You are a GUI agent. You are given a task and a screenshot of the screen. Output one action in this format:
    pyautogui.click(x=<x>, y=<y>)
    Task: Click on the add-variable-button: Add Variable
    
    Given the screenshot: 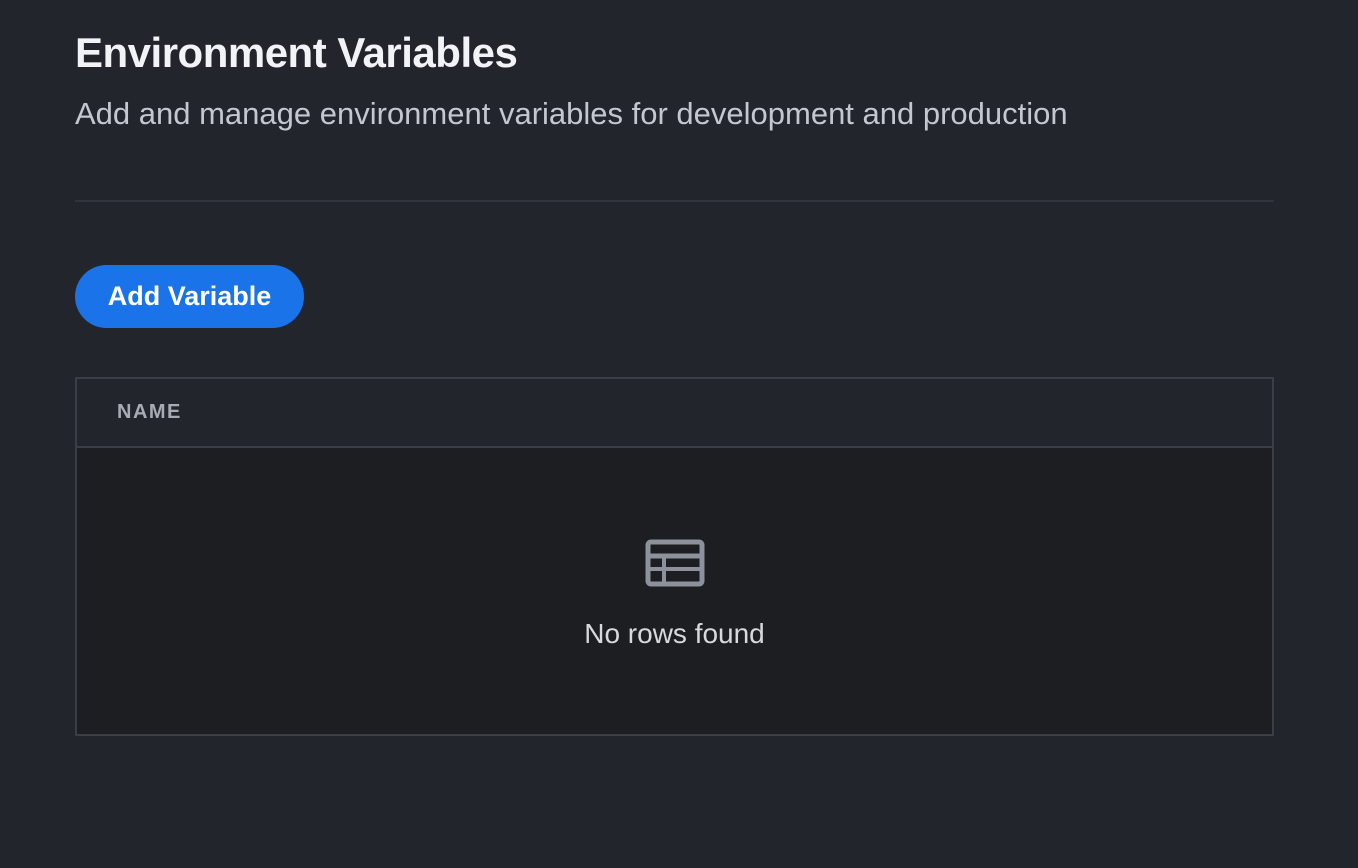 What is the action you would take?
    pyautogui.click(x=189, y=296)
    